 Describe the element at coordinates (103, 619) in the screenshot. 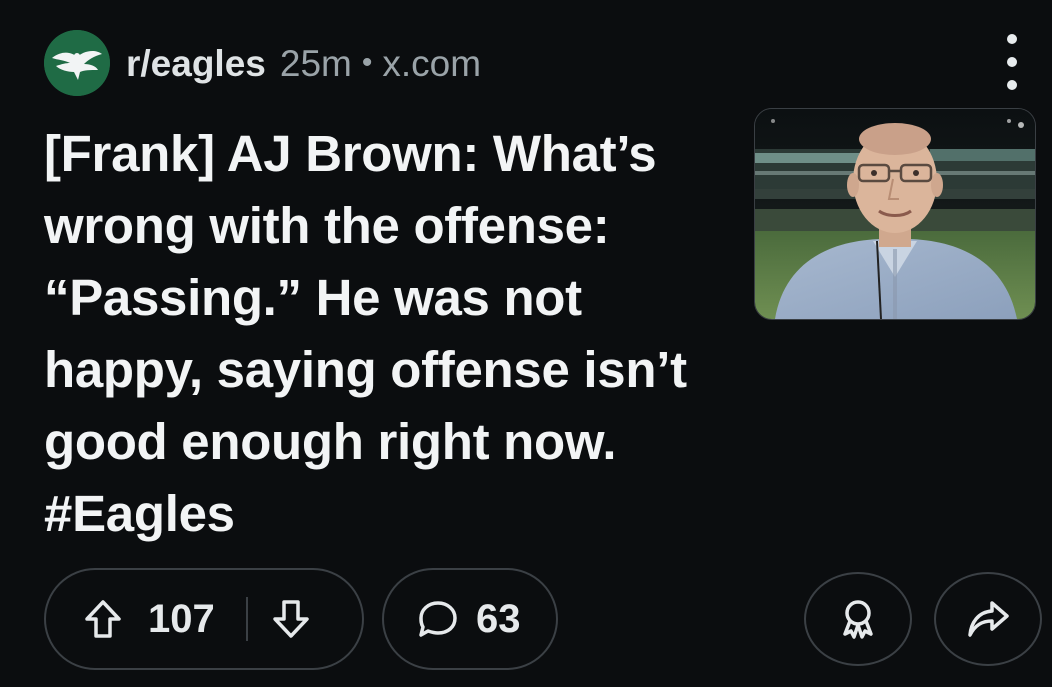

I see `upvote-arrow-icon` at that location.